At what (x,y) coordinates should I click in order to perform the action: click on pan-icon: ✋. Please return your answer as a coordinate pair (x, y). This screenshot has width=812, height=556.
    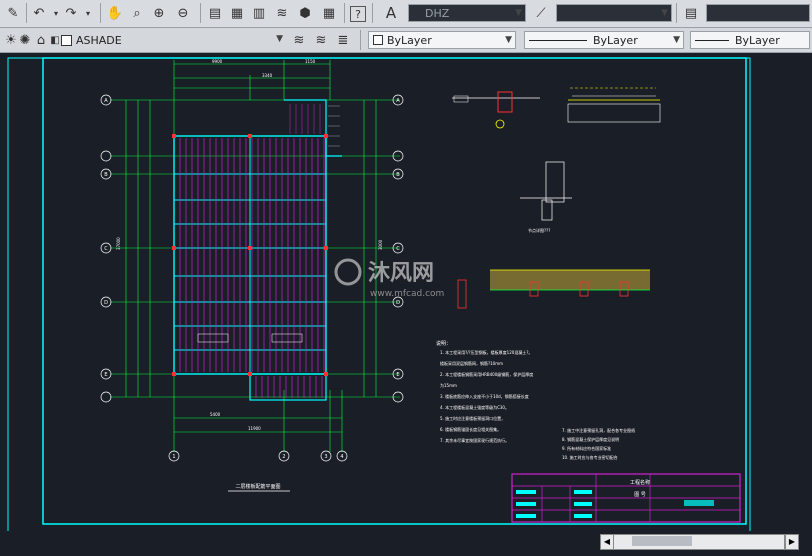
    Looking at the image, I should click on (115, 13).